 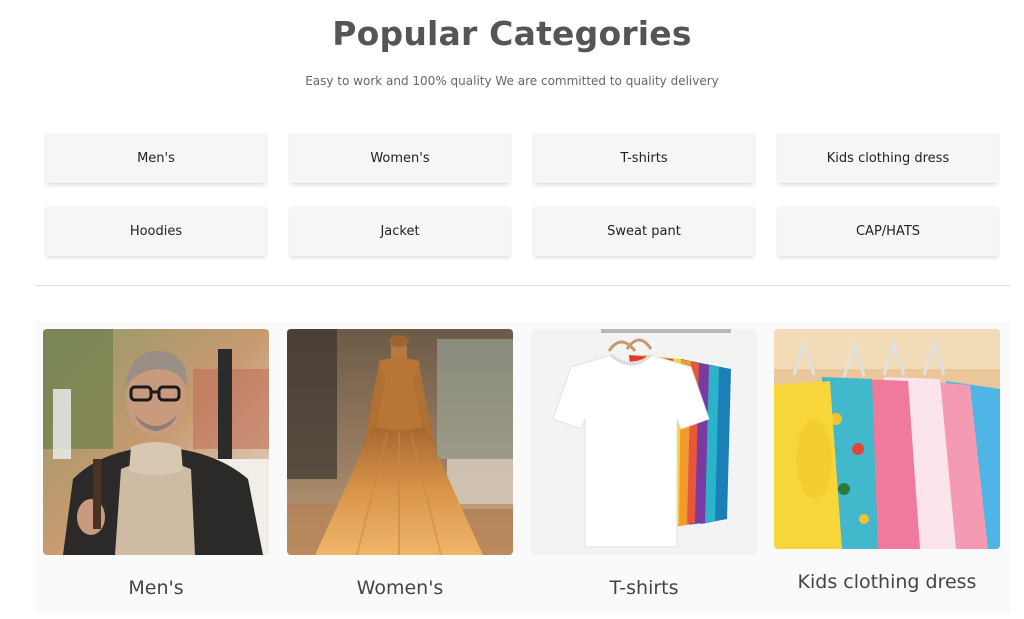 I want to click on card-label-mens: Men's, so click(x=156, y=588).